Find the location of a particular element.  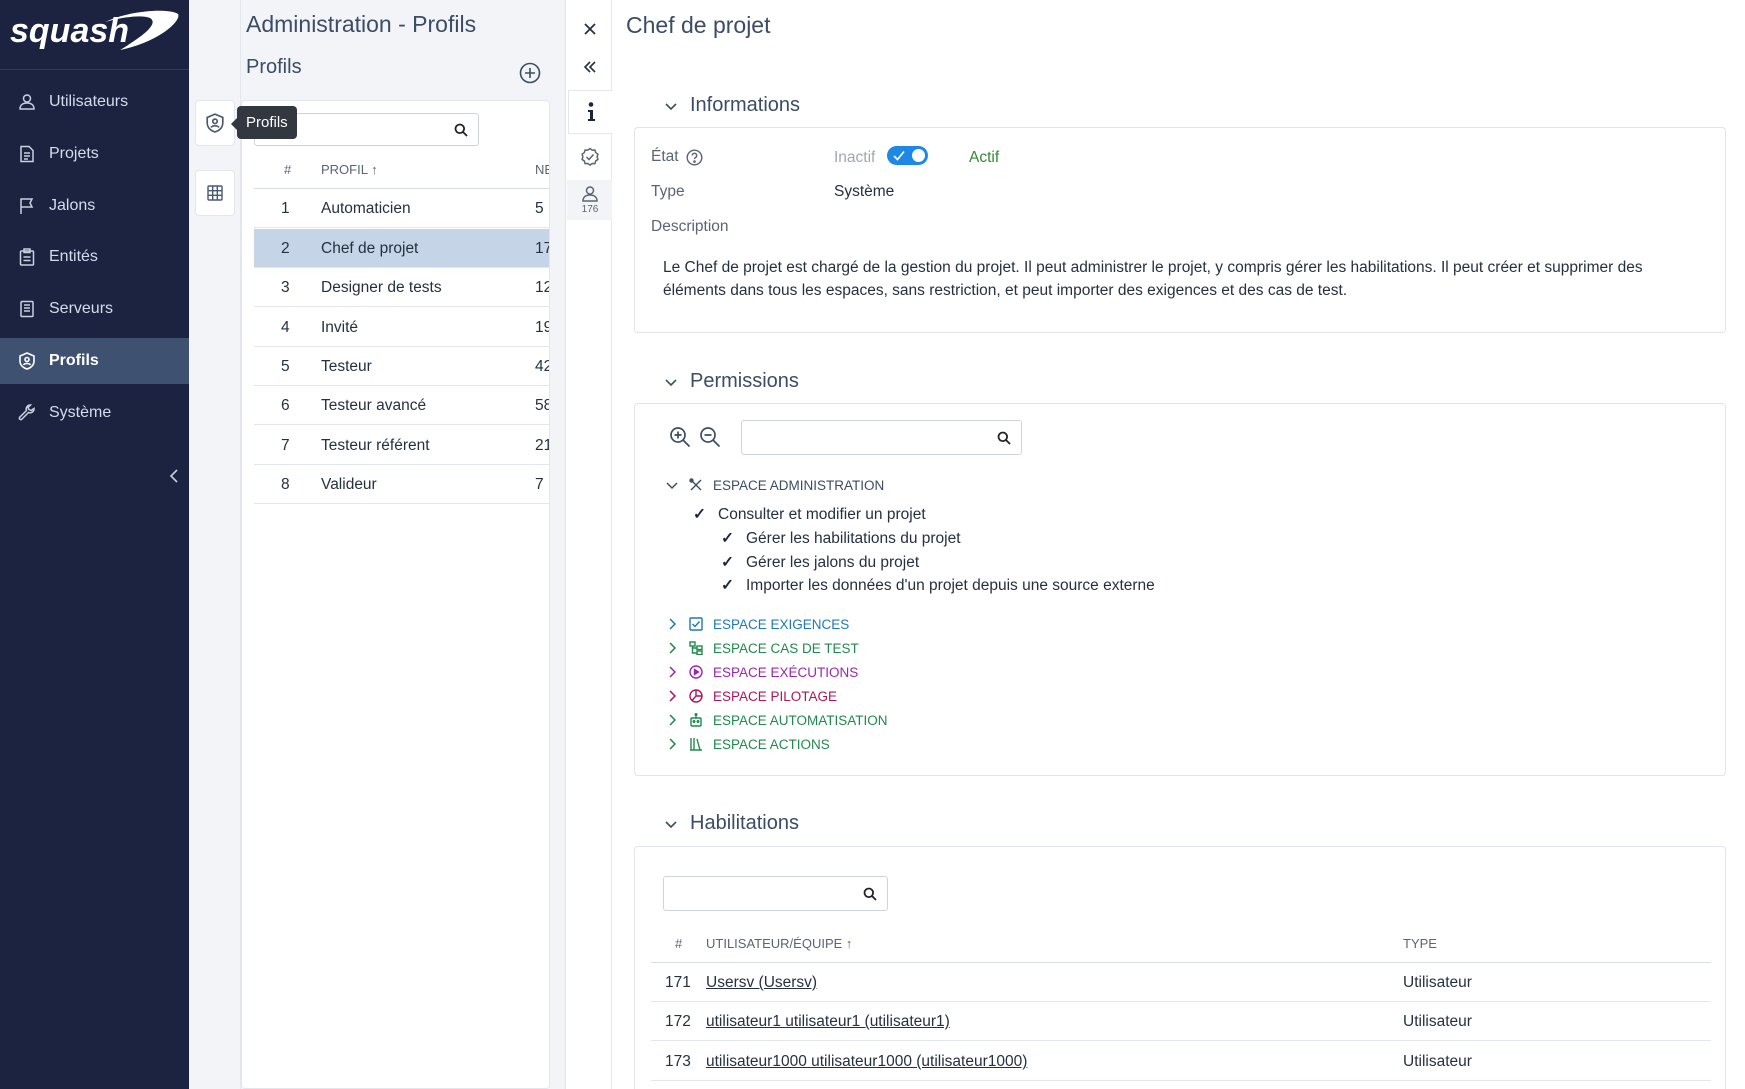

table-row: 8 Valideur 7 is located at coordinates (401, 484).